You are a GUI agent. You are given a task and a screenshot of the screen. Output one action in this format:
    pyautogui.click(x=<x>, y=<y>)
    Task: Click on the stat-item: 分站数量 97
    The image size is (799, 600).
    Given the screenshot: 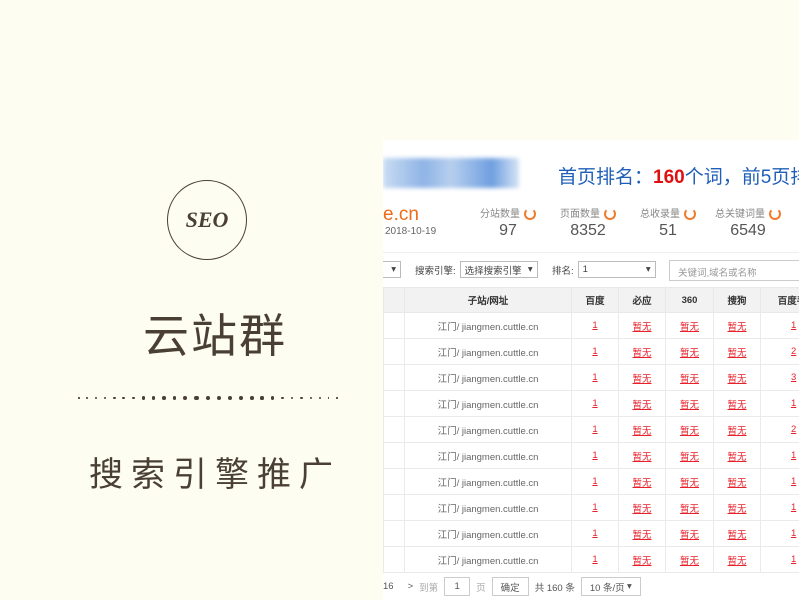 What is the action you would take?
    pyautogui.click(x=508, y=222)
    